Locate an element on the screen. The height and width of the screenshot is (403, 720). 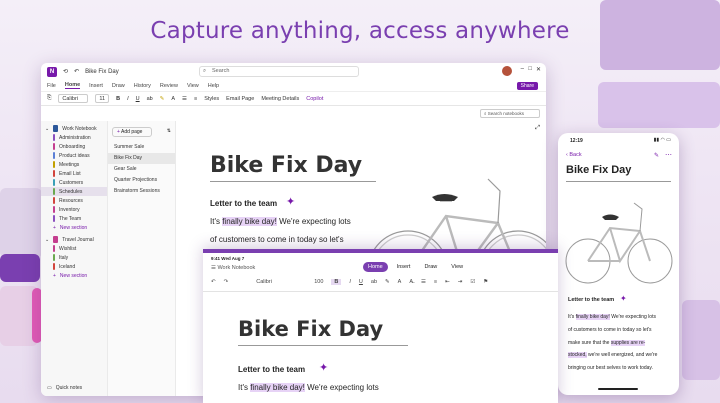
notebook-travel: ⌄ Travel Journal is located at coordinates (74, 239).